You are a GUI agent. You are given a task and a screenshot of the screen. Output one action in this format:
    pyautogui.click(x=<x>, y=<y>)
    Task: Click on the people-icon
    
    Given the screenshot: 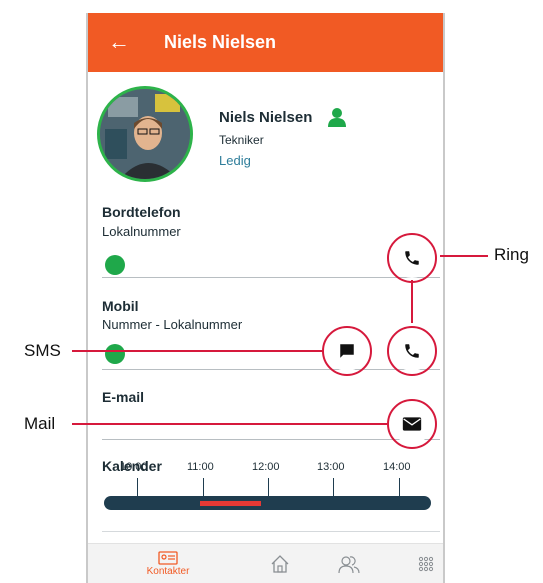 What is the action you would take?
    pyautogui.click(x=349, y=565)
    